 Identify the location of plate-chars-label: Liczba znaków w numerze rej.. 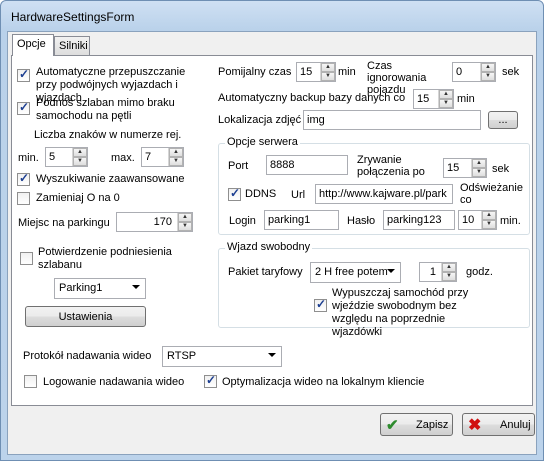
(108, 135).